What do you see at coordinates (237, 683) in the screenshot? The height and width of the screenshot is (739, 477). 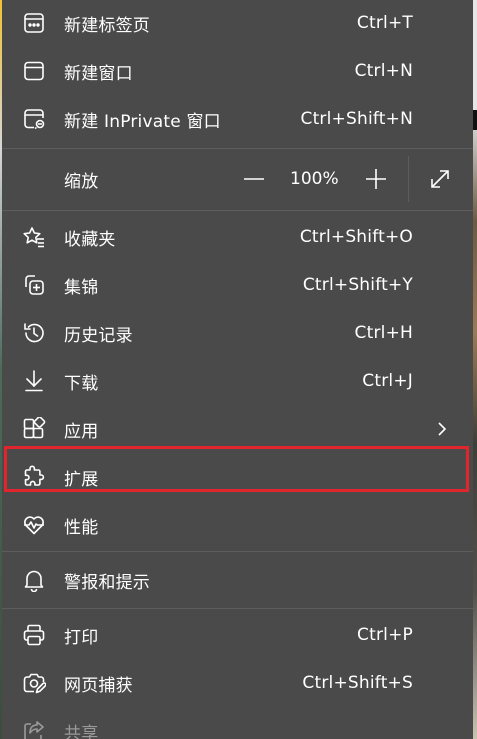 I see `menu-item-web-capture: 网页捕获 Ctrl+Shift+S` at bounding box center [237, 683].